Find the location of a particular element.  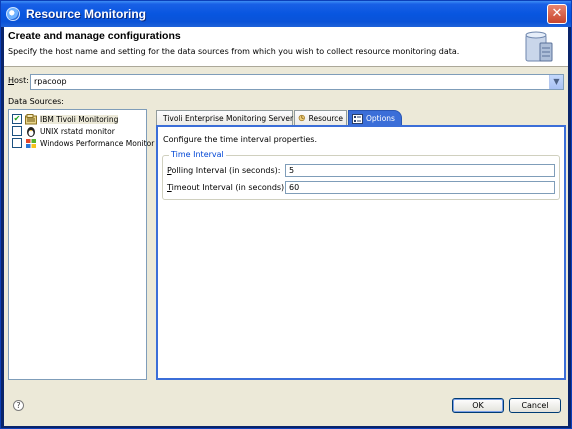

host-label: Host: is located at coordinates (18, 80).